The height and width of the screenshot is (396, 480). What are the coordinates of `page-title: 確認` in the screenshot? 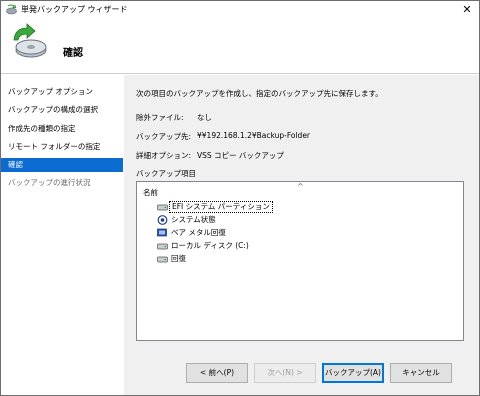 It's located at (73, 53).